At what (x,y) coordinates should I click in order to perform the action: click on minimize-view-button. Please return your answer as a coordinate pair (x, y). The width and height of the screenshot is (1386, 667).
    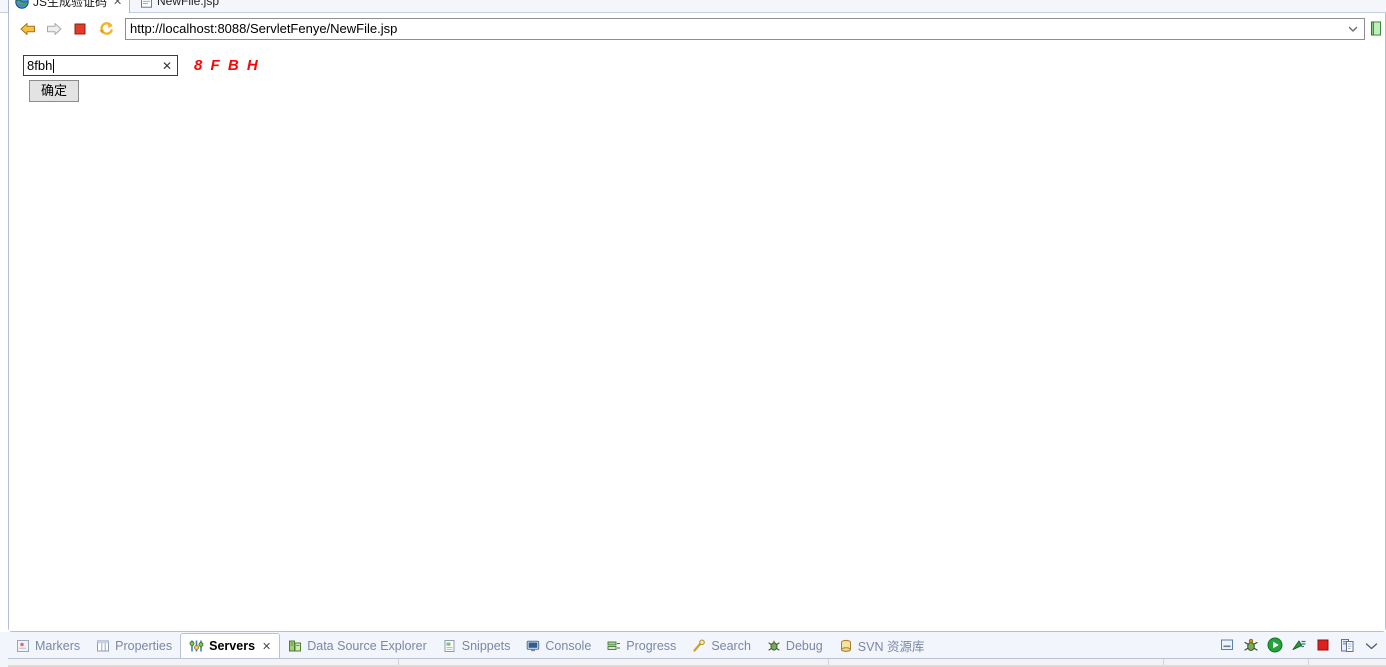
    Looking at the image, I should click on (1227, 645).